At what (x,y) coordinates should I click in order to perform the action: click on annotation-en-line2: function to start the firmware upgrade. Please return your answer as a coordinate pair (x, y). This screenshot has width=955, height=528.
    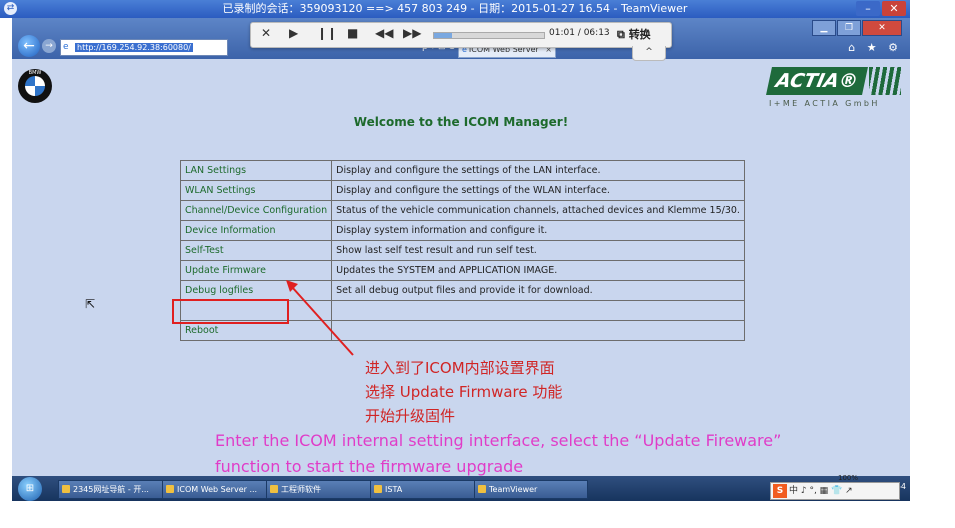
    Looking at the image, I should click on (369, 466).